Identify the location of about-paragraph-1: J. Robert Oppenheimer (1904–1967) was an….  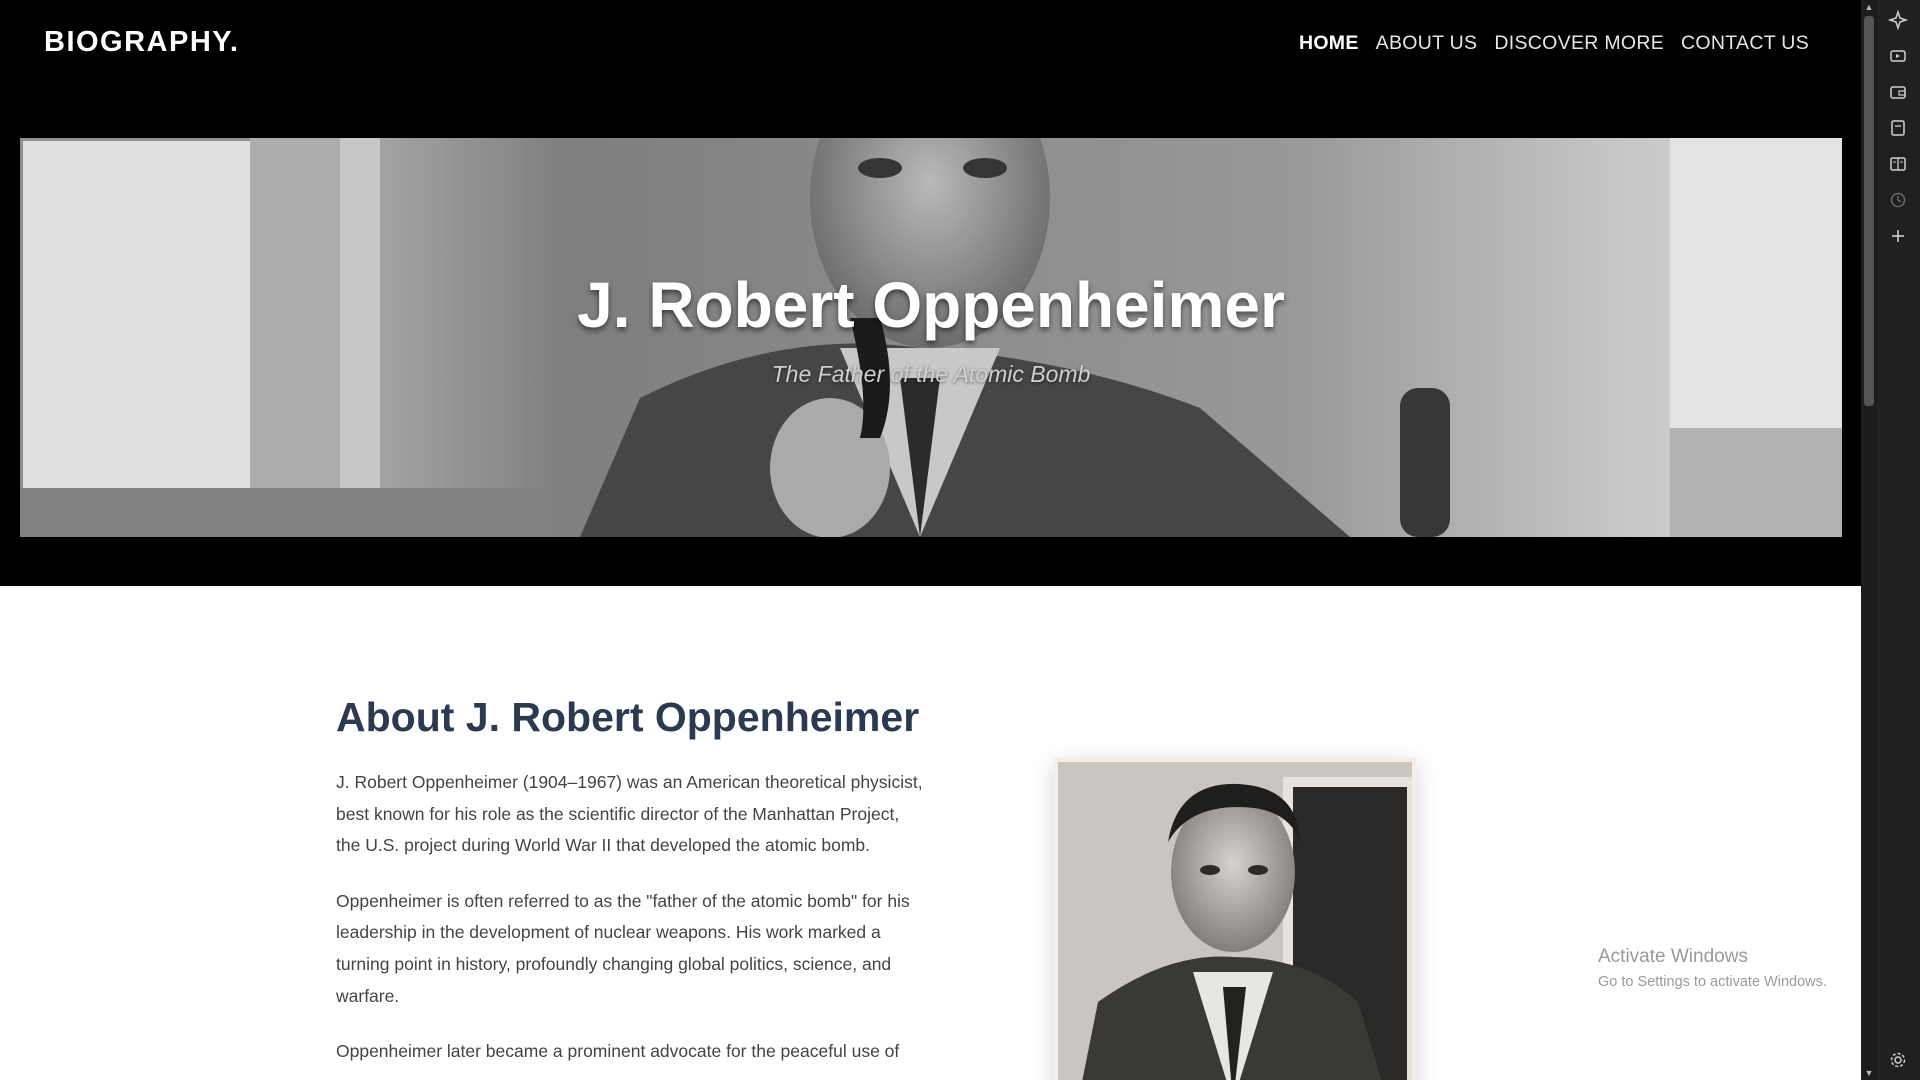
(629, 814).